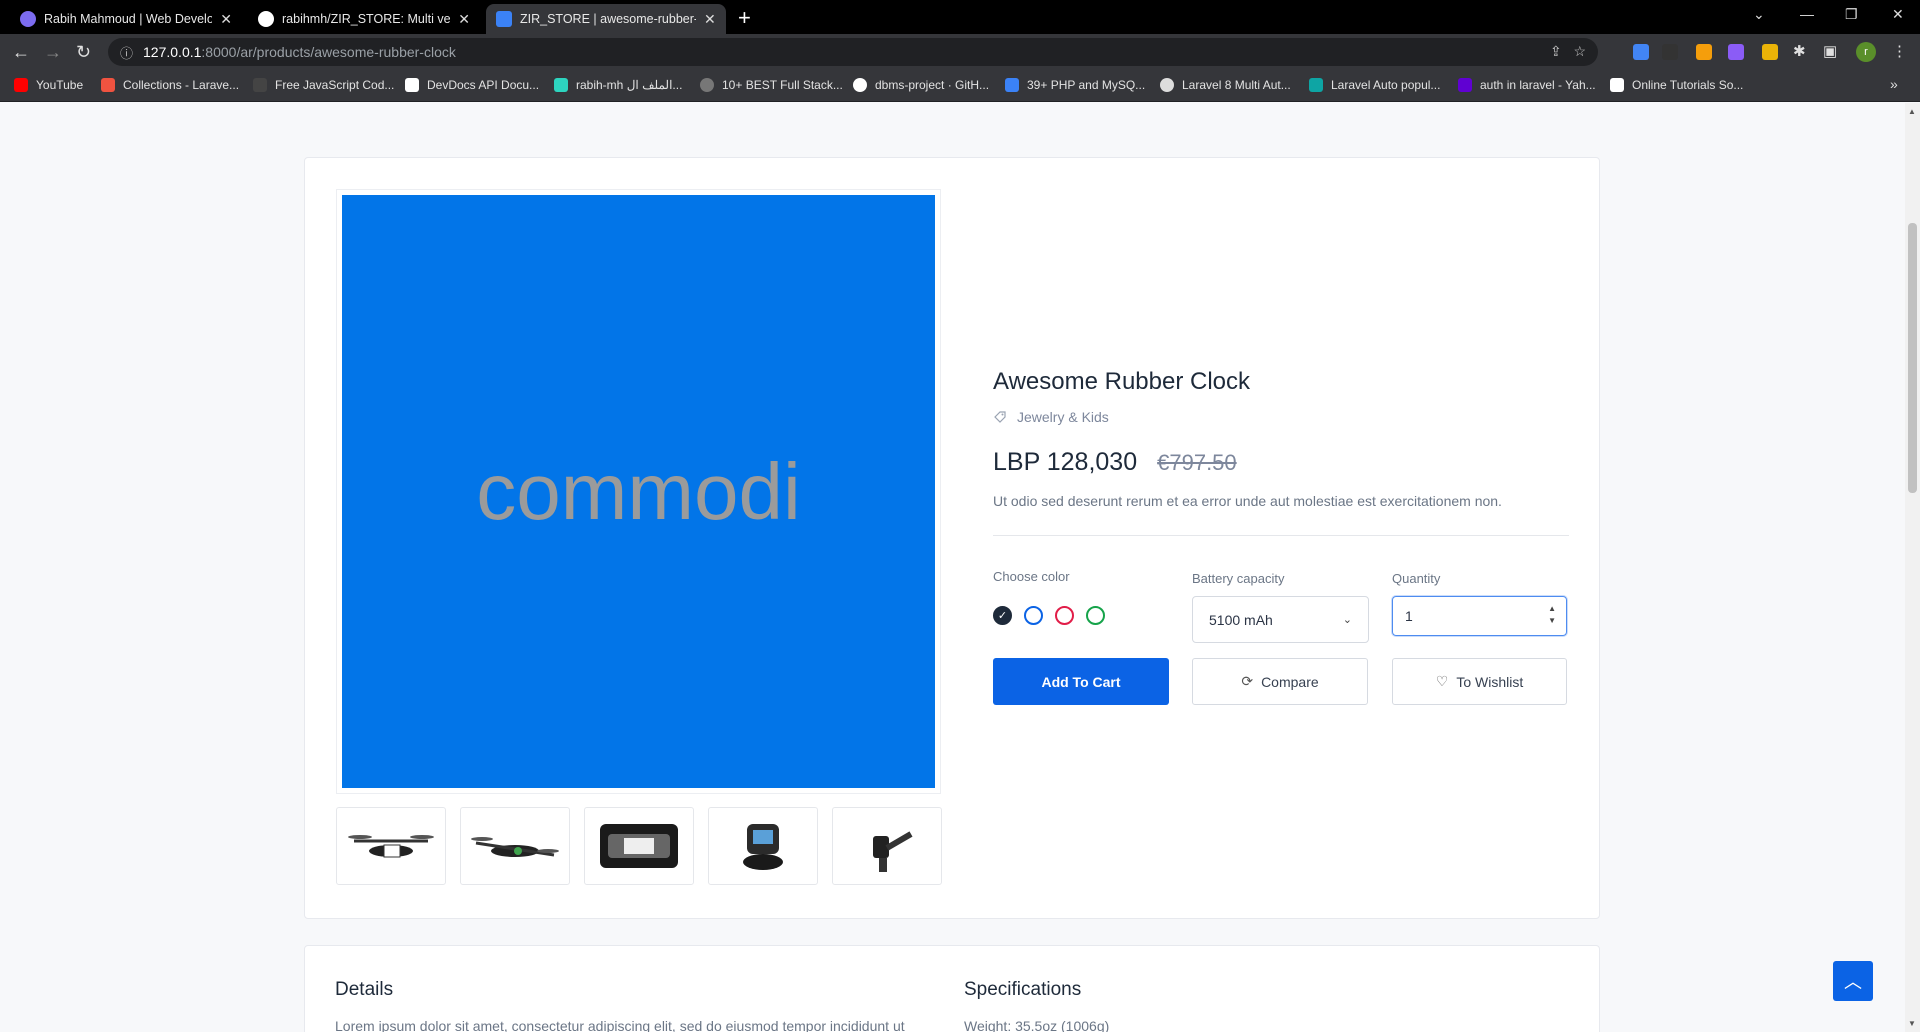 The width and height of the screenshot is (1920, 1032). Describe the element at coordinates (1912, 358) in the screenshot. I see `scroll-thumb` at that location.